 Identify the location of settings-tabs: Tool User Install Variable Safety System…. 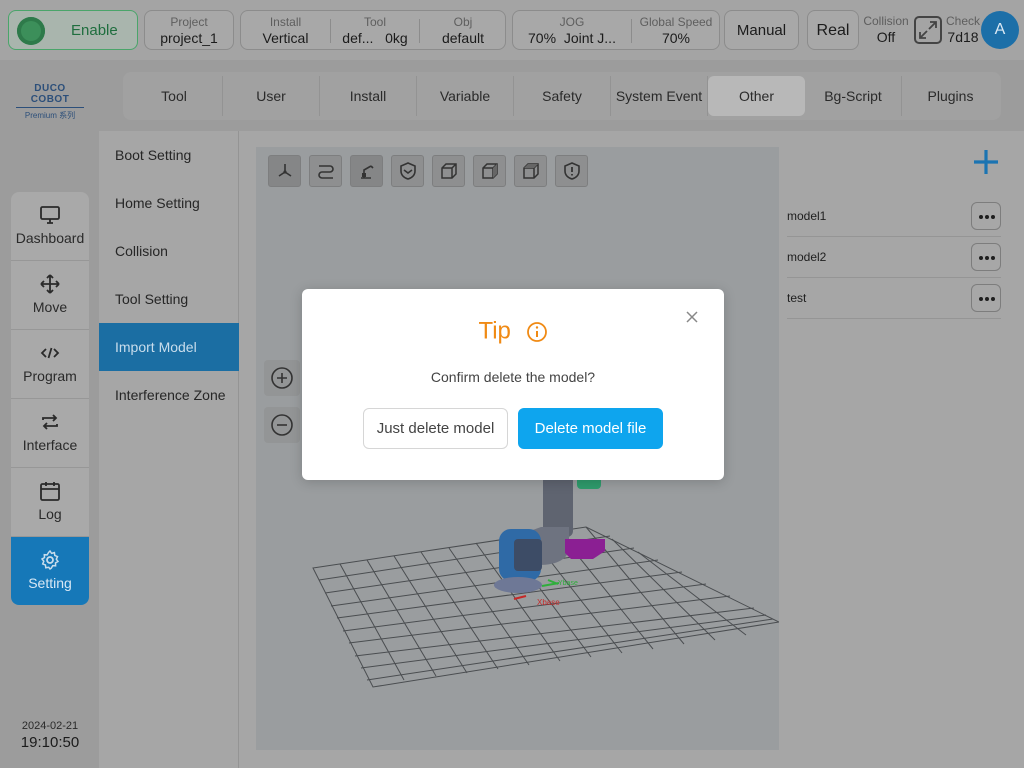
(562, 96).